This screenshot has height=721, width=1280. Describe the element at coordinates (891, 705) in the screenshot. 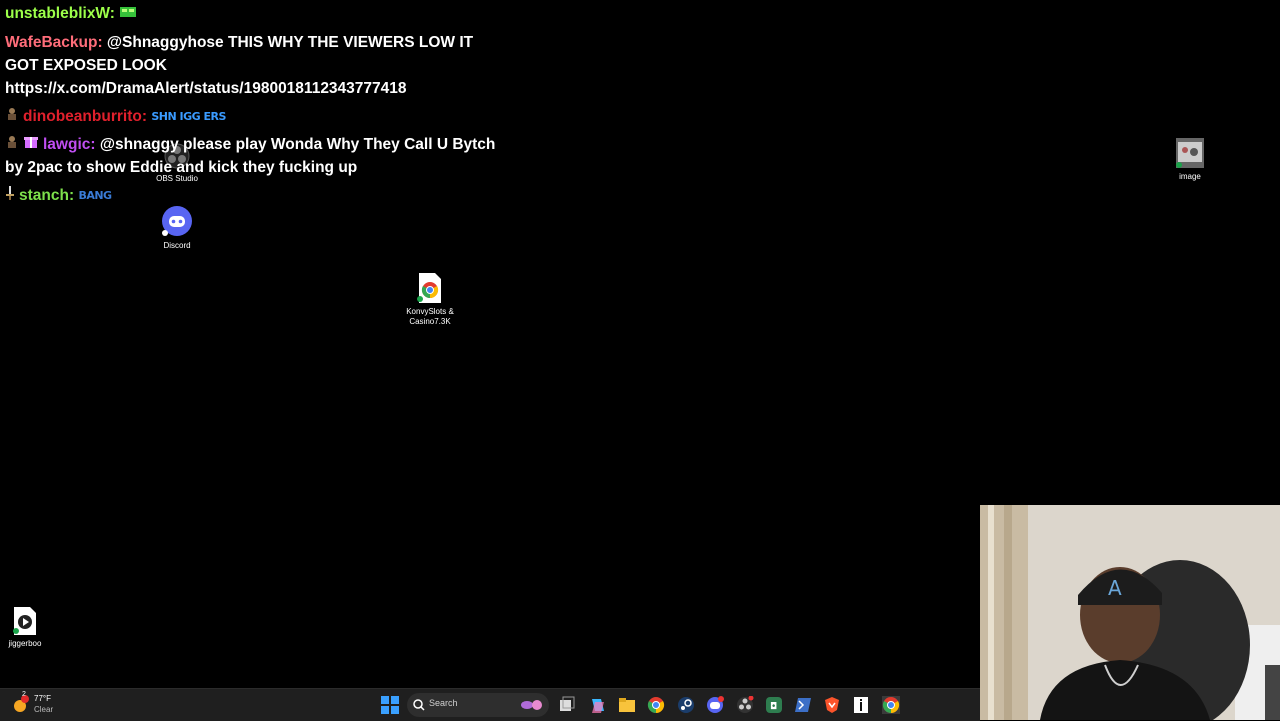

I see `chrome-active-icon` at that location.